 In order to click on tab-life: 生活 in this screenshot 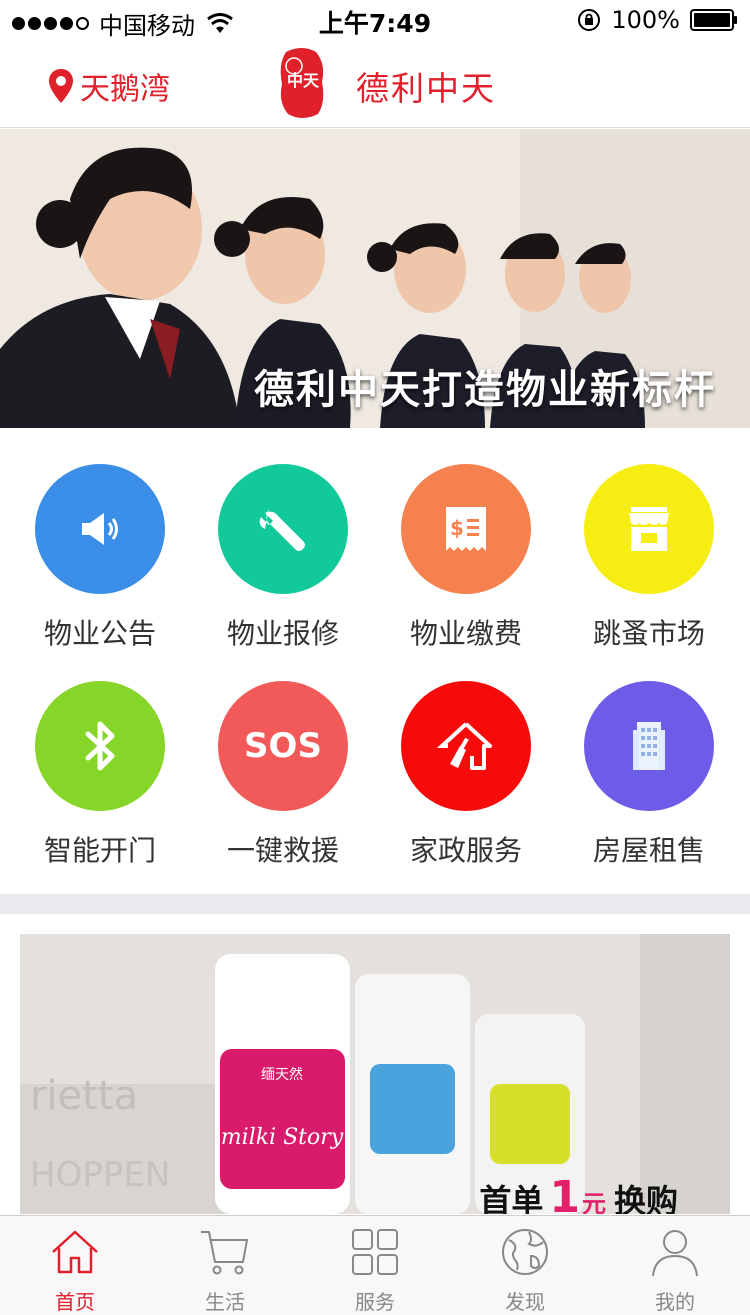, I will do `click(225, 1265)`.